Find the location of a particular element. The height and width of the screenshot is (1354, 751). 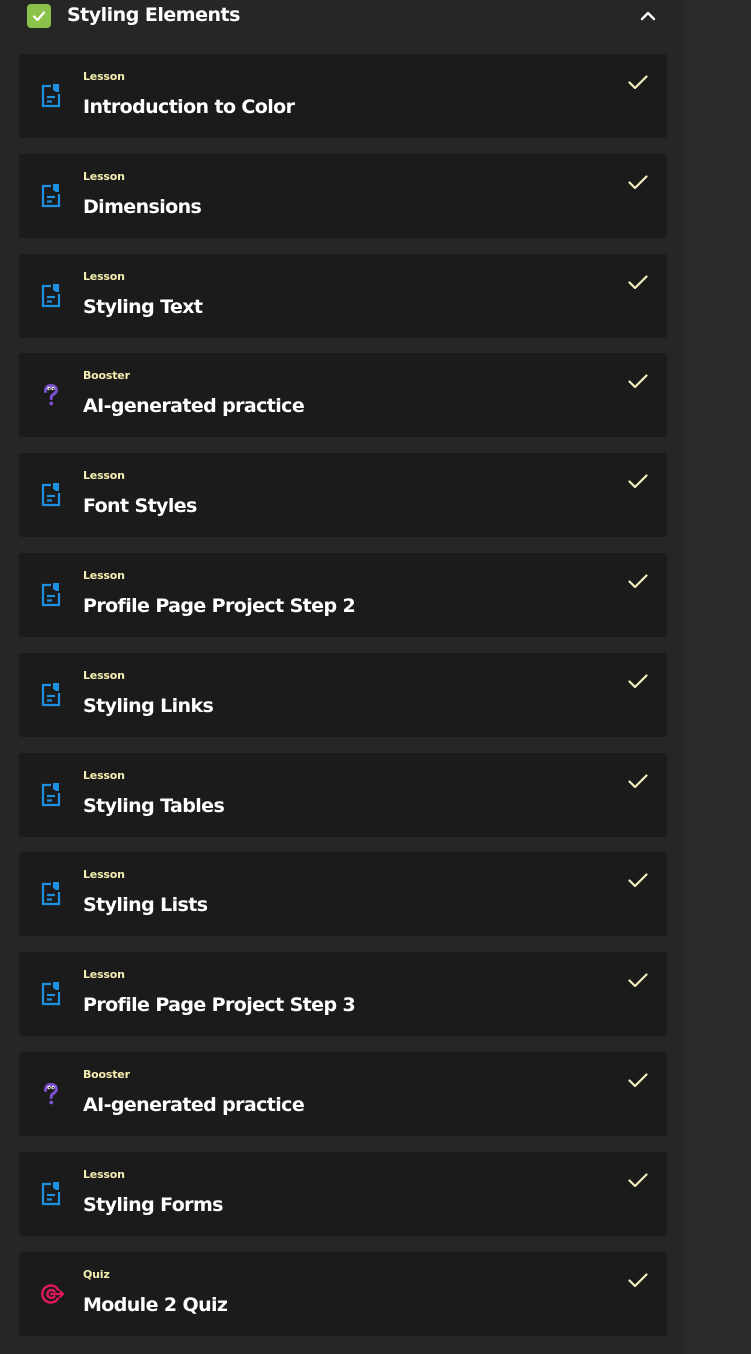

list-item-7: Lesson Styling Links is located at coordinates (343, 694).